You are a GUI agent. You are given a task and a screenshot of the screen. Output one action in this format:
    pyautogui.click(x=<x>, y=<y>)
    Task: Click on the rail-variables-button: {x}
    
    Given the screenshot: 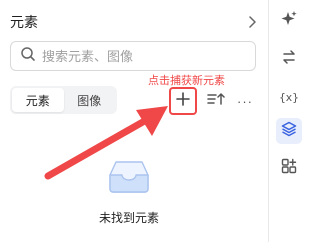 What is the action you would take?
    pyautogui.click(x=289, y=97)
    